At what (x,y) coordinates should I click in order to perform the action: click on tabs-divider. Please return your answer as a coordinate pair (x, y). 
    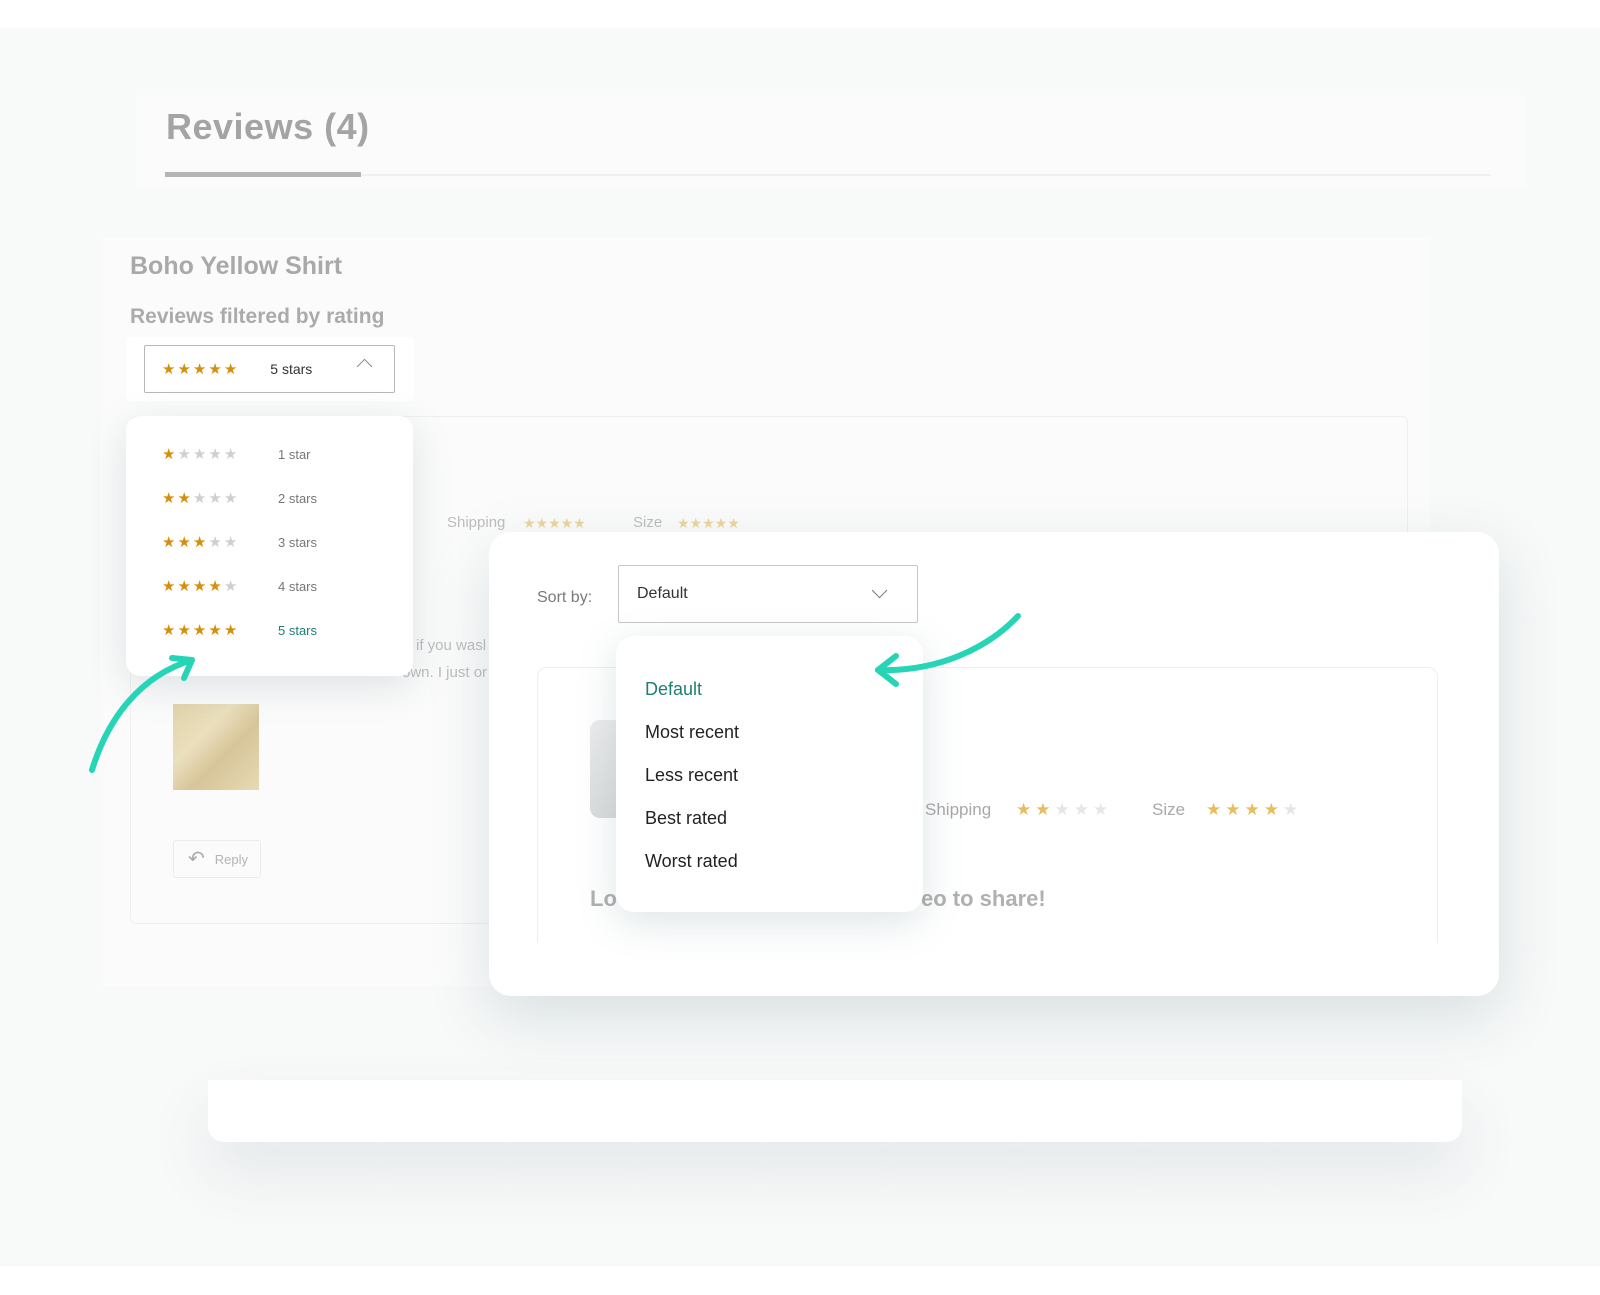
    Looking at the image, I should click on (926, 175).